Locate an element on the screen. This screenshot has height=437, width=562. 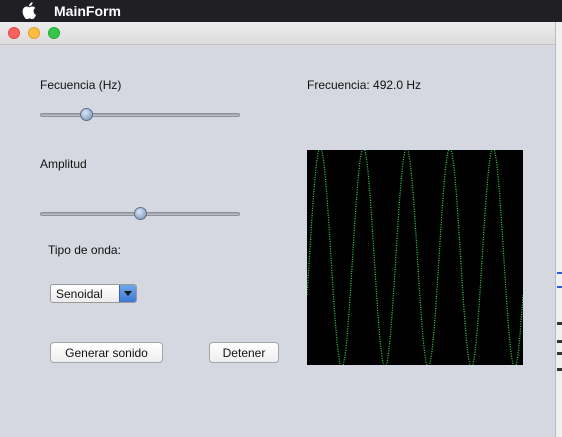
frequency-slider-thumb is located at coordinates (86, 114).